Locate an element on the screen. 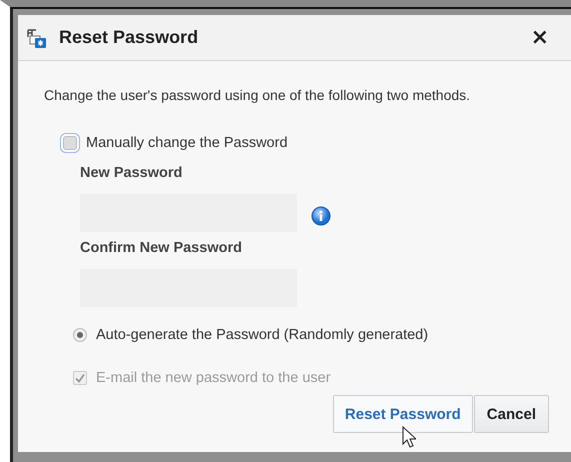 The image size is (571, 462). field-label: Confirm New Password is located at coordinates (161, 248).